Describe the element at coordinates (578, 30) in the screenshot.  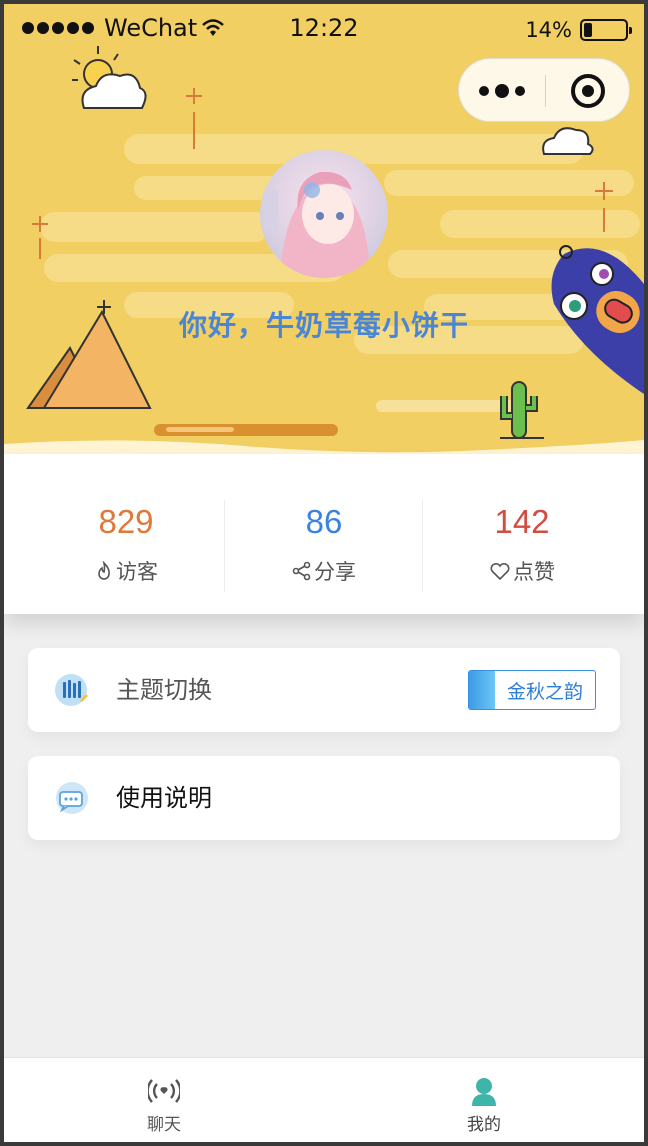
I see `battery-status: 14%` at that location.